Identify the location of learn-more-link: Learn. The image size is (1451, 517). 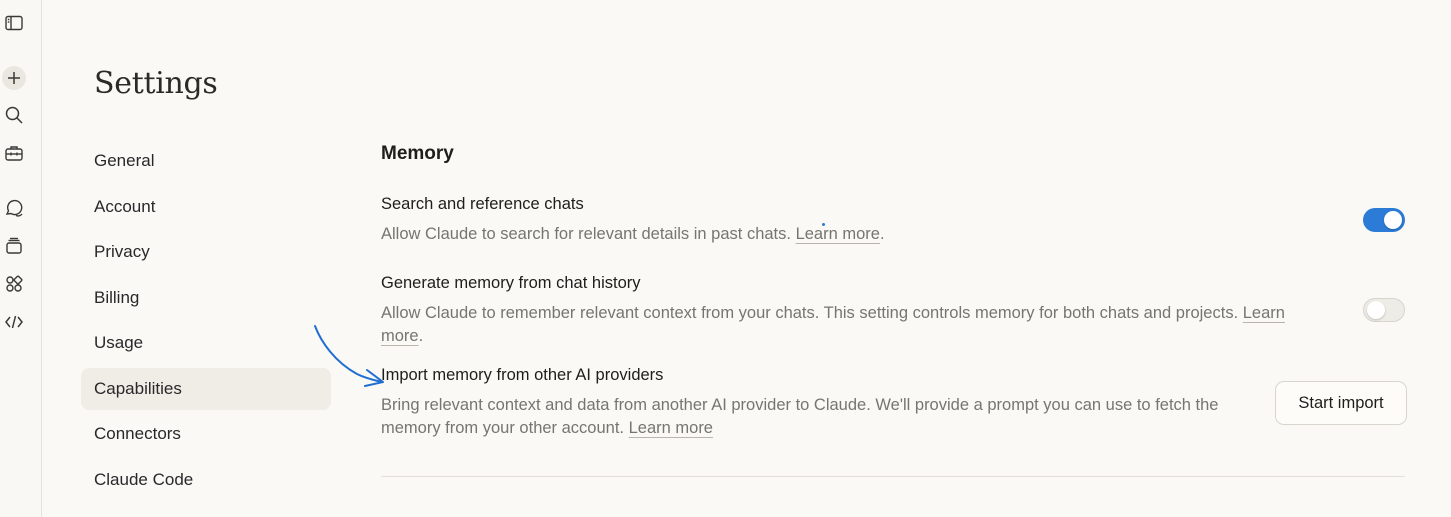
(1264, 313).